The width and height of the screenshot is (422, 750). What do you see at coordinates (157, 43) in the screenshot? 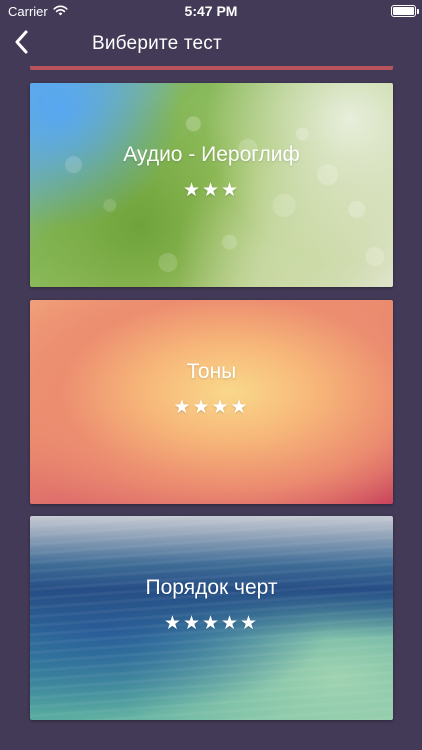
I see `page-title: Виберите тест` at bounding box center [157, 43].